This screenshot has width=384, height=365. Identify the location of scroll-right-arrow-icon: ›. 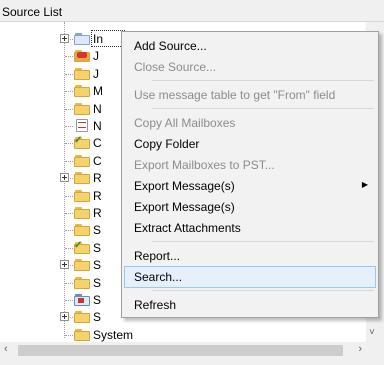
(360, 349).